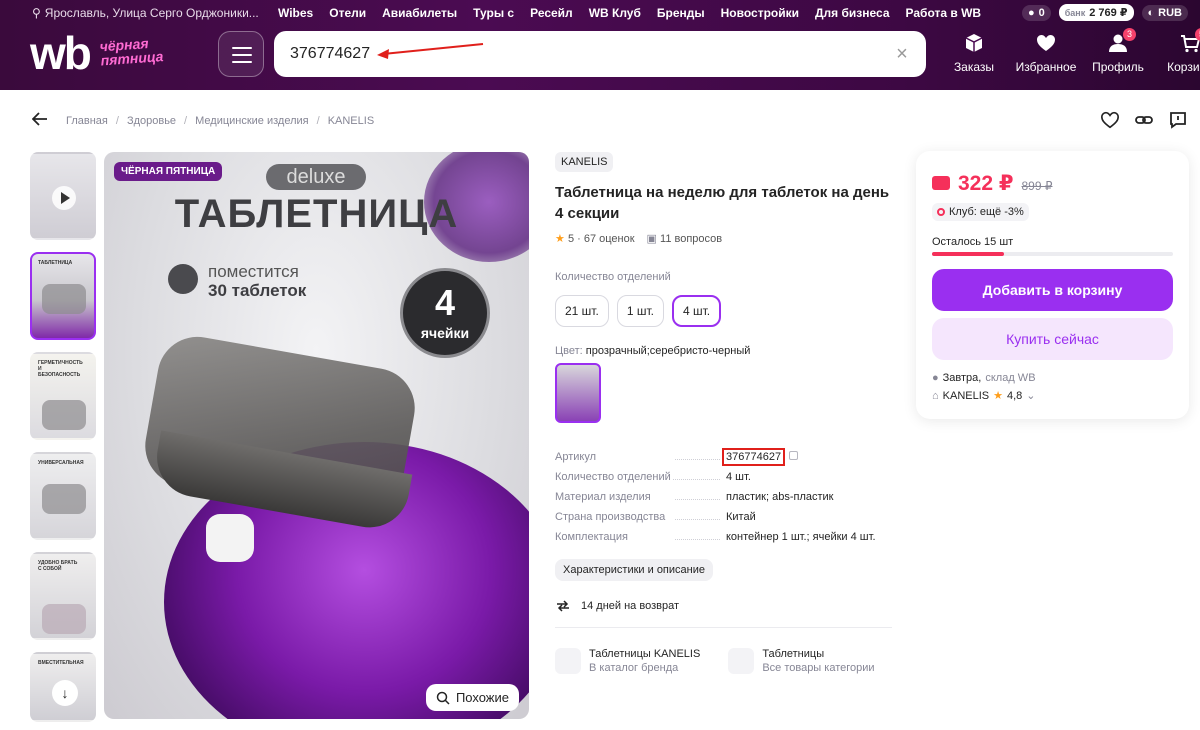 The image size is (1200, 730). Describe the element at coordinates (1052, 290) in the screenshot. I see `add-to-cart-button: Добавить в корзину` at that location.